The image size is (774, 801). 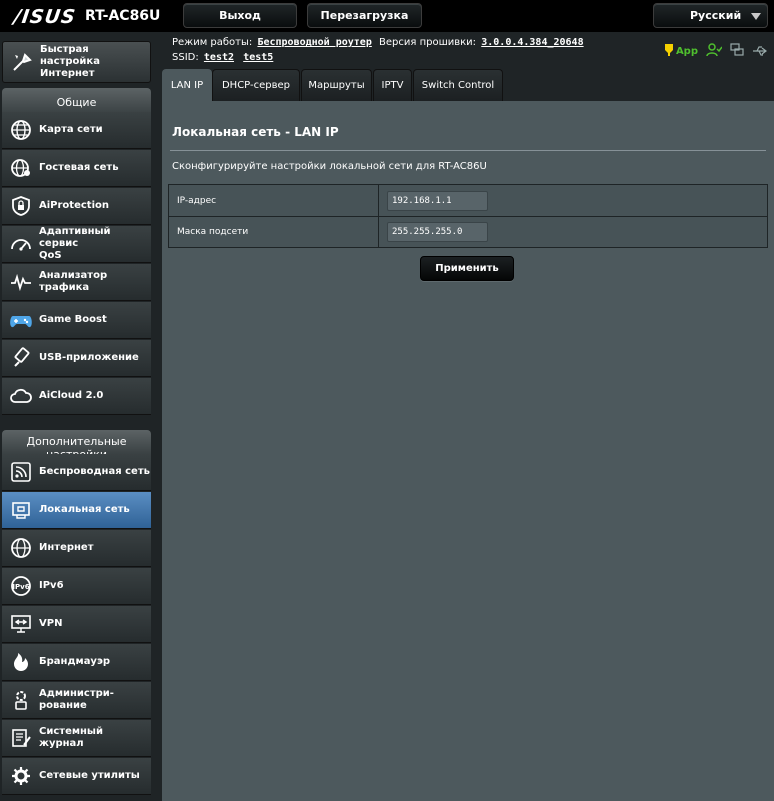 What do you see at coordinates (256, 85) in the screenshot?
I see `tab-dhcp-server: DHCP-сервер` at bounding box center [256, 85].